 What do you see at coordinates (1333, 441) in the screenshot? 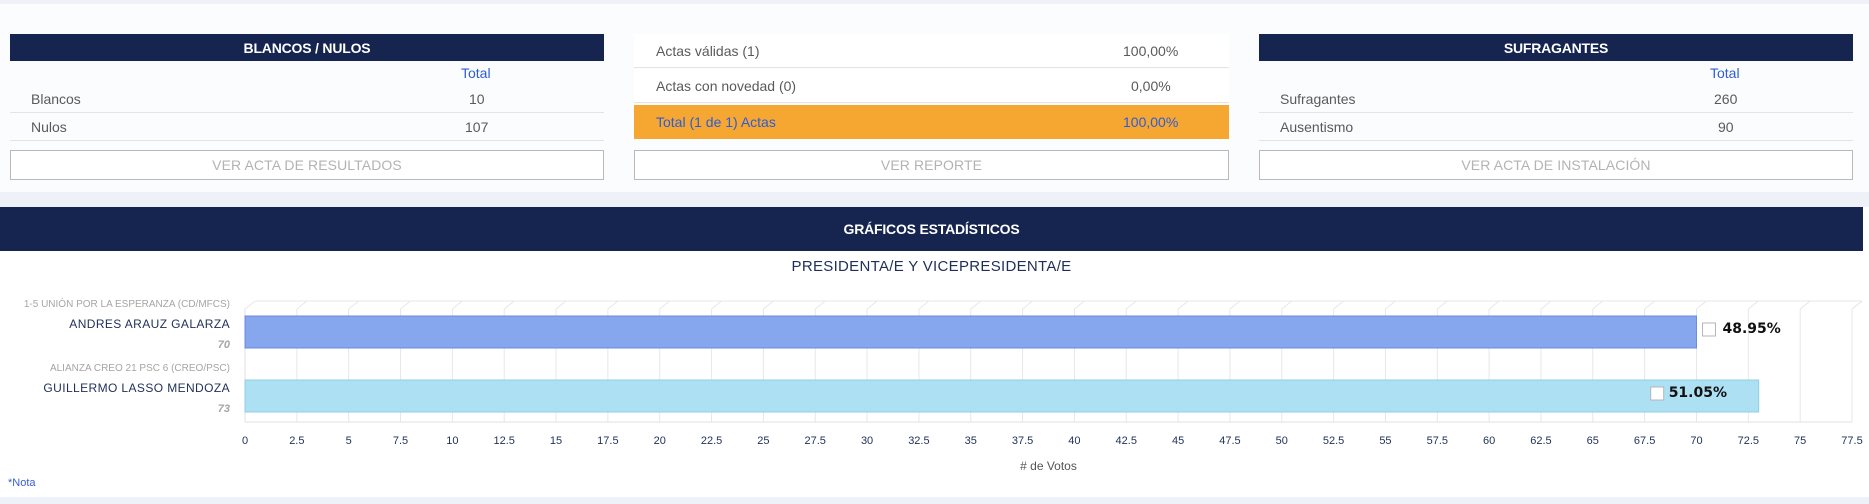
I see `x-tick-label: 52.5` at bounding box center [1333, 441].